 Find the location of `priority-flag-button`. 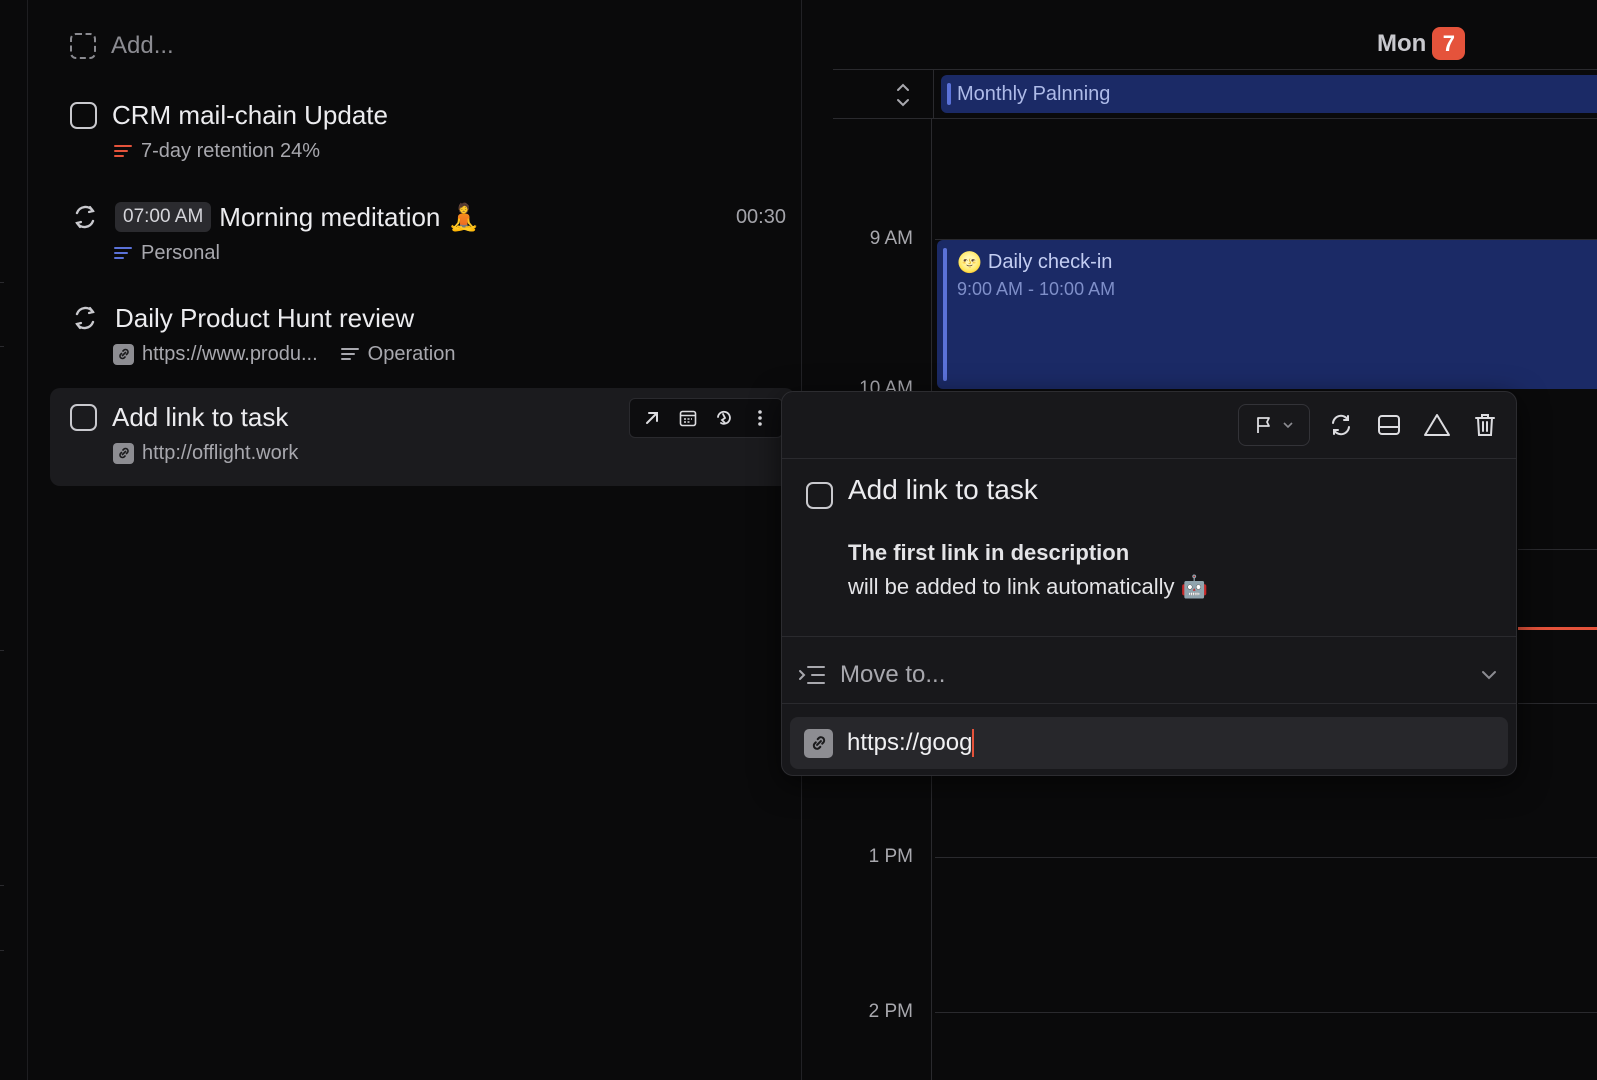

priority-flag-button is located at coordinates (1274, 425).